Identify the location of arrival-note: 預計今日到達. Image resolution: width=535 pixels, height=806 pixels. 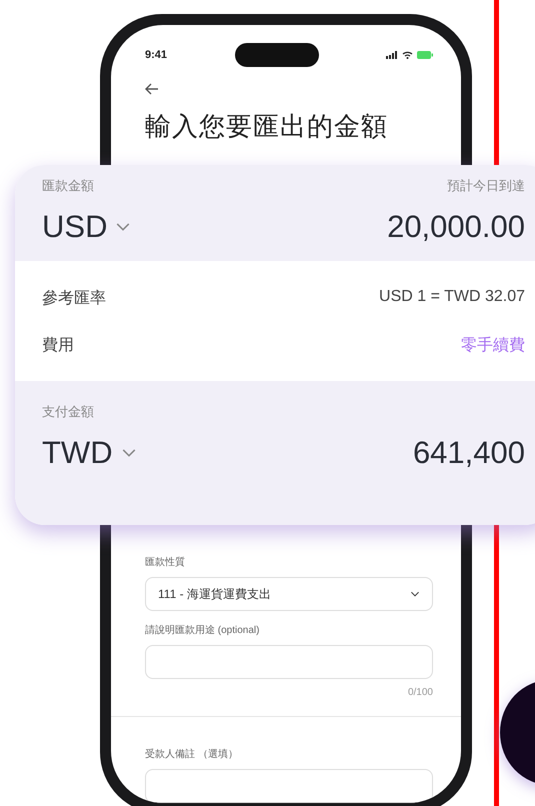
(486, 186).